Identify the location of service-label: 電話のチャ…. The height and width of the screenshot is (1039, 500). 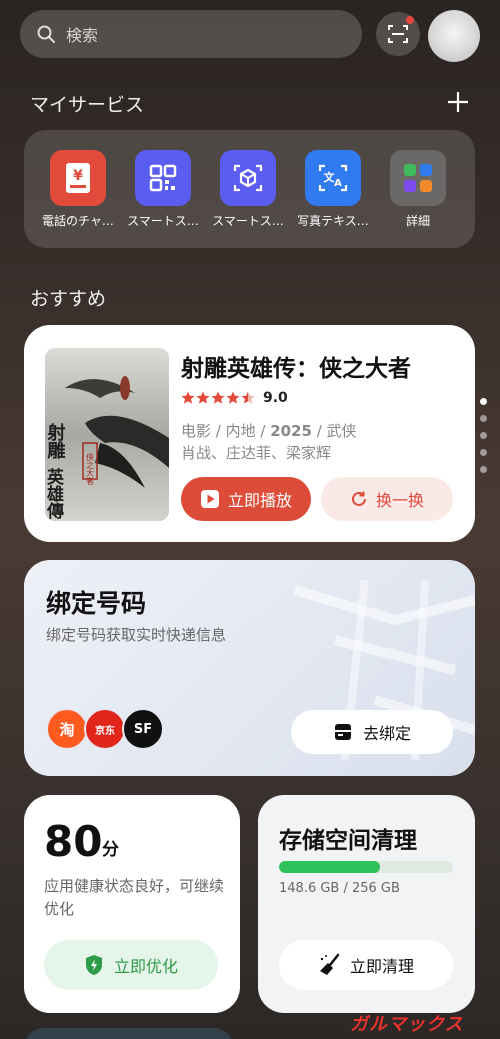
(78, 221).